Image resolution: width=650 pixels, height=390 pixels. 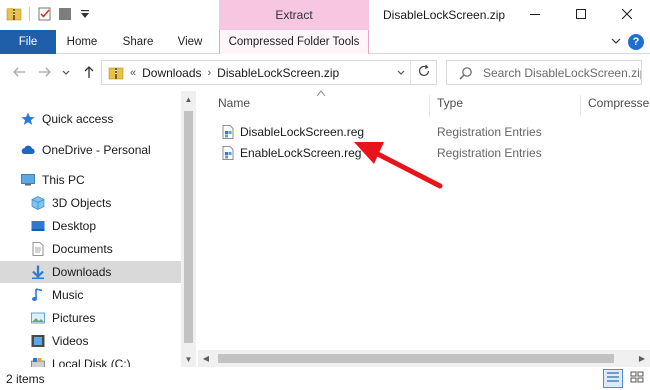 I want to click on search-box, so click(x=544, y=72).